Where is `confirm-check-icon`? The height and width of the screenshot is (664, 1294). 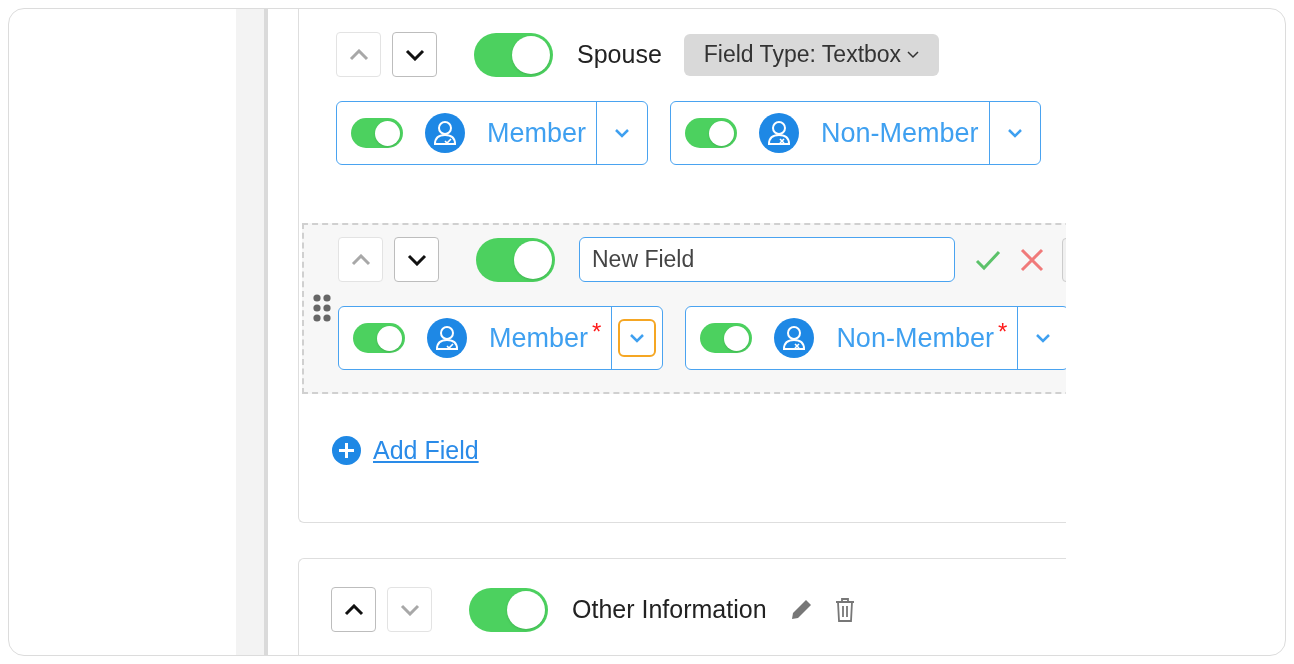 confirm-check-icon is located at coordinates (988, 259).